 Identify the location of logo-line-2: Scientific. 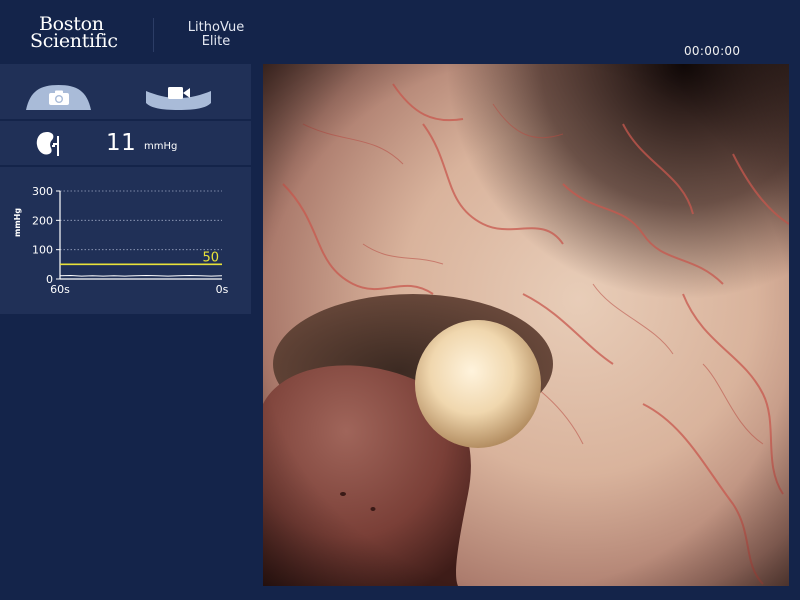
(74, 41).